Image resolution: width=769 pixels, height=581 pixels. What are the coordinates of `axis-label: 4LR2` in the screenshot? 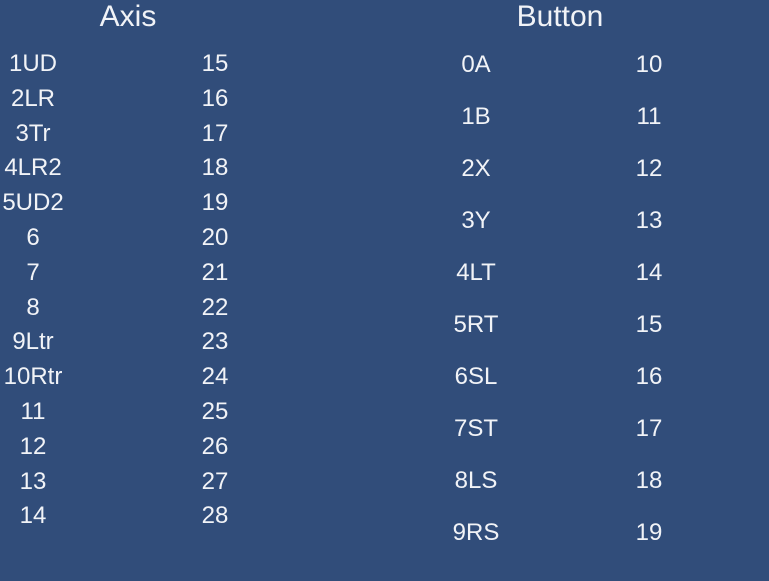 It's located at (33, 168).